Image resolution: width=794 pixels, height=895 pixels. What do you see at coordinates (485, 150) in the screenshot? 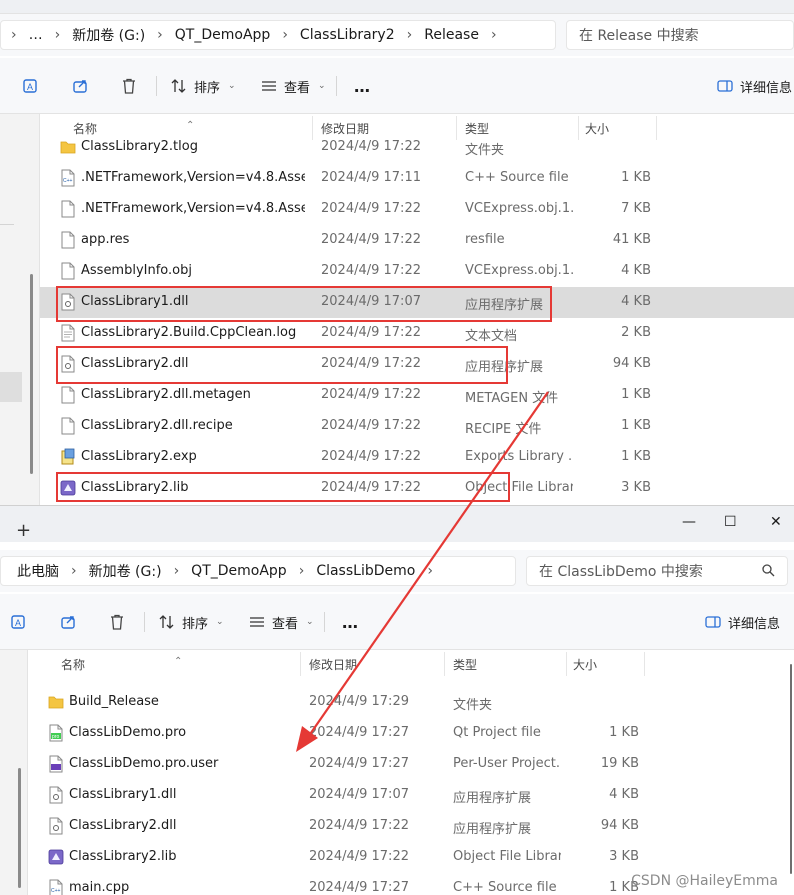
I see `file-type: 文件夹` at bounding box center [485, 150].